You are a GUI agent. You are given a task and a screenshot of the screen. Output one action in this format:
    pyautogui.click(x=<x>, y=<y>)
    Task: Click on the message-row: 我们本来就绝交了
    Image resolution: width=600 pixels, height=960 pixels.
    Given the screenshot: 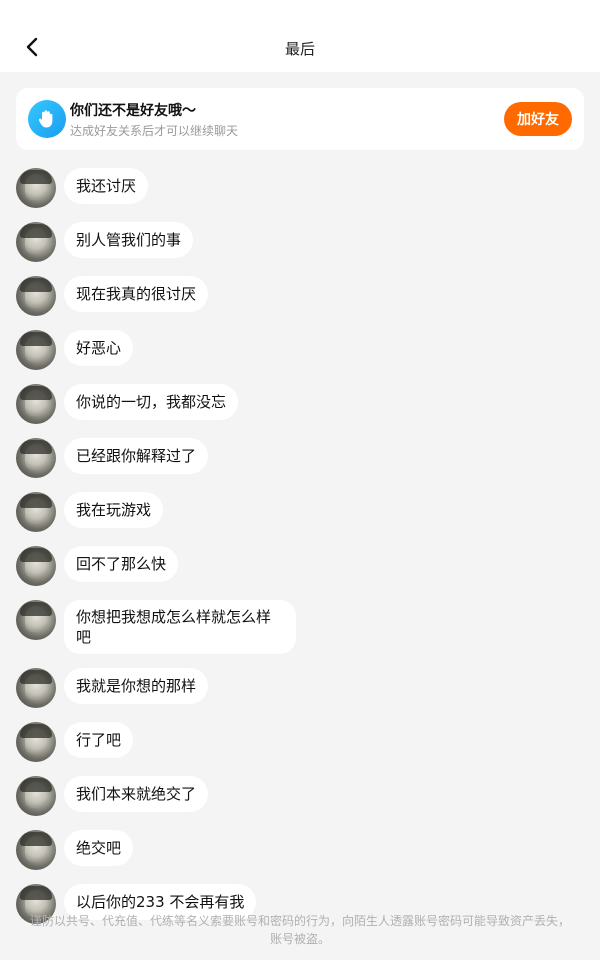 What is the action you would take?
    pyautogui.click(x=300, y=796)
    